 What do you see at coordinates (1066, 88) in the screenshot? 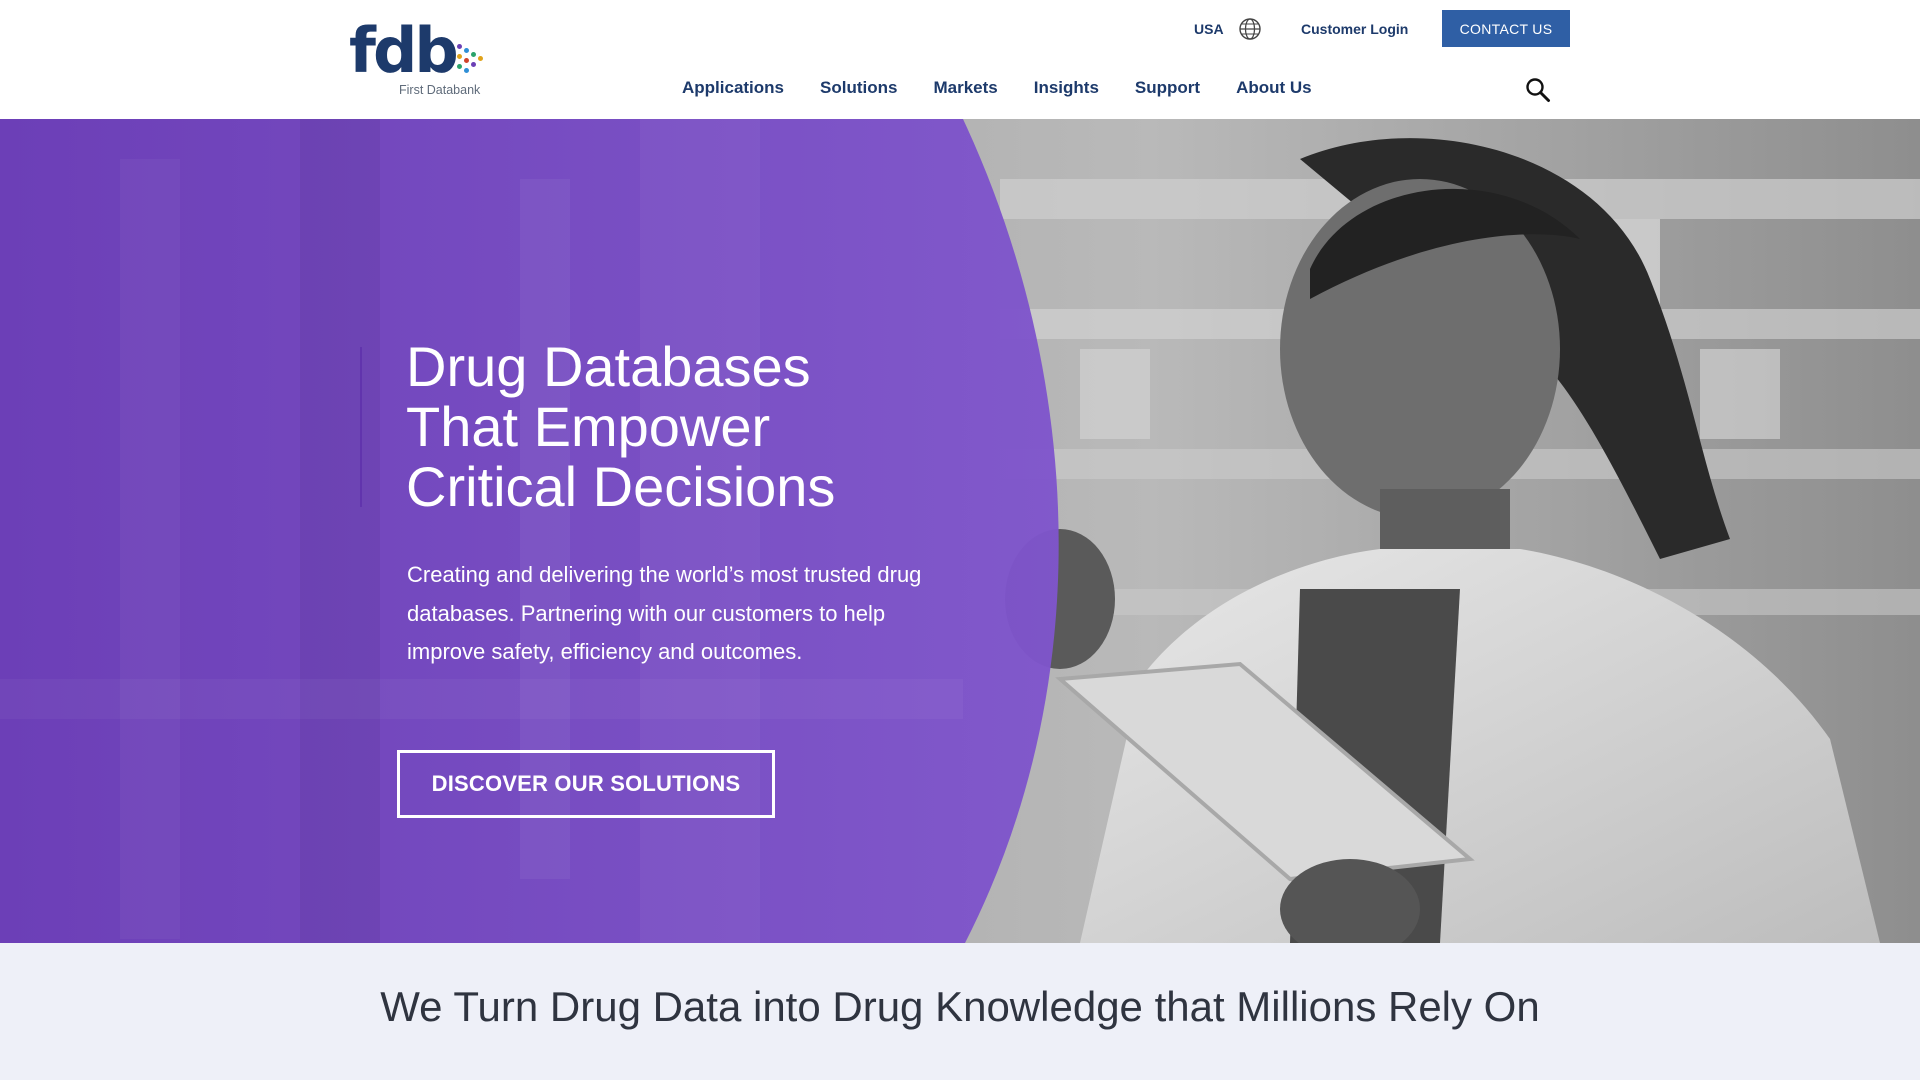
I see `nav-insights: Insights` at bounding box center [1066, 88].